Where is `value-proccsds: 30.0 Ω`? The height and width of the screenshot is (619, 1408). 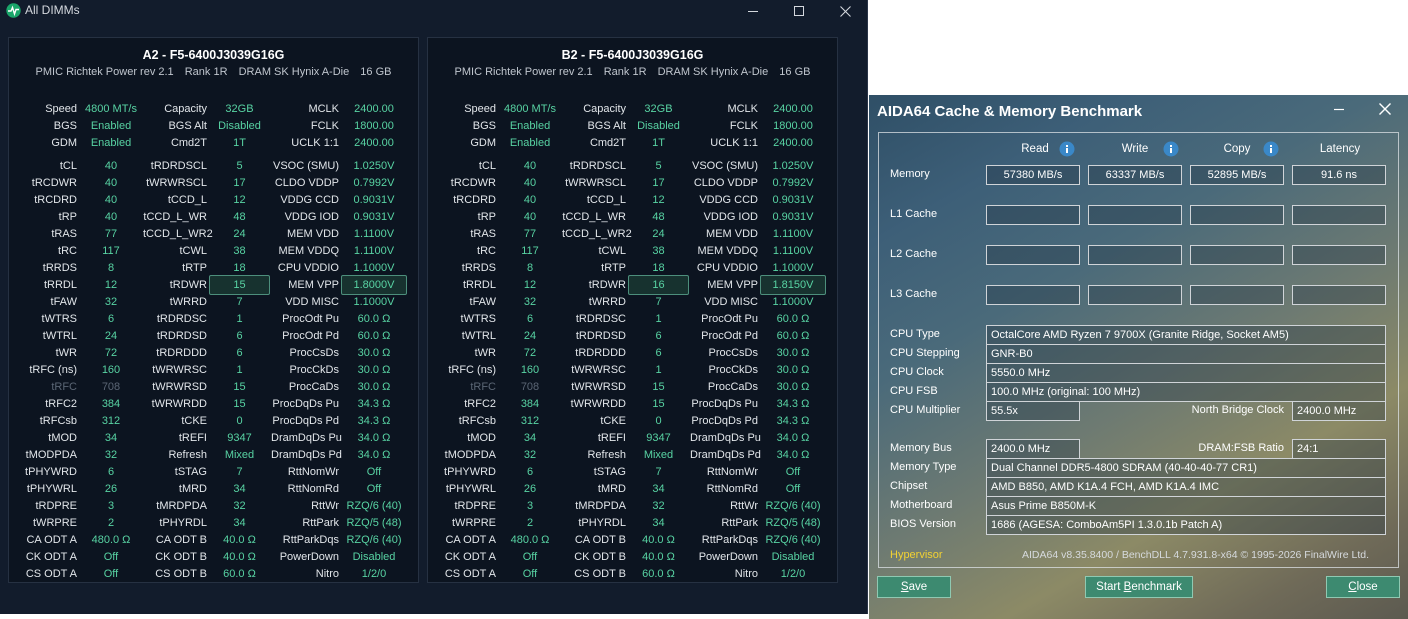
value-proccsds: 30.0 Ω is located at coordinates (374, 353).